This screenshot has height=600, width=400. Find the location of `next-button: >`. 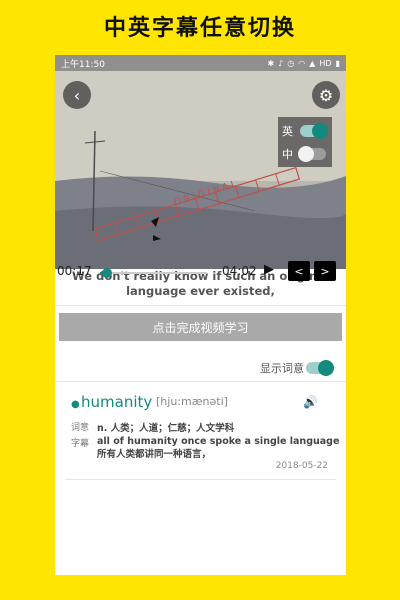

next-button: > is located at coordinates (325, 271).